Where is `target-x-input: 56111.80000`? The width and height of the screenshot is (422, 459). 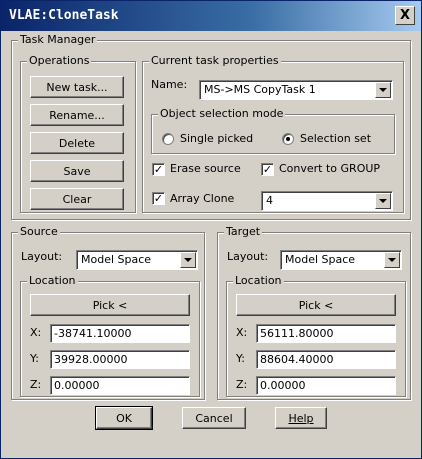 target-x-input: 56111.80000 is located at coordinates (326, 333).